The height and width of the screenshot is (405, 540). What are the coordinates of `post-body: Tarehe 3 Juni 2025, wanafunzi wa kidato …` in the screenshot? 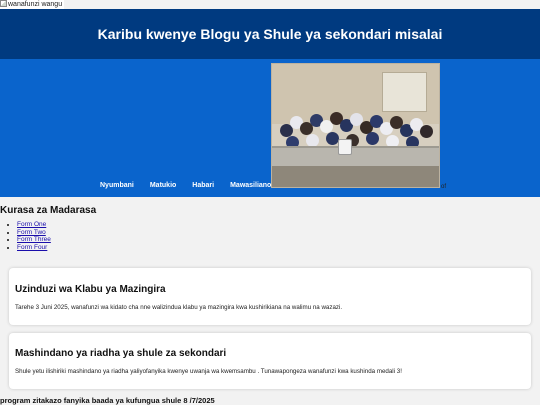 It's located at (179, 307).